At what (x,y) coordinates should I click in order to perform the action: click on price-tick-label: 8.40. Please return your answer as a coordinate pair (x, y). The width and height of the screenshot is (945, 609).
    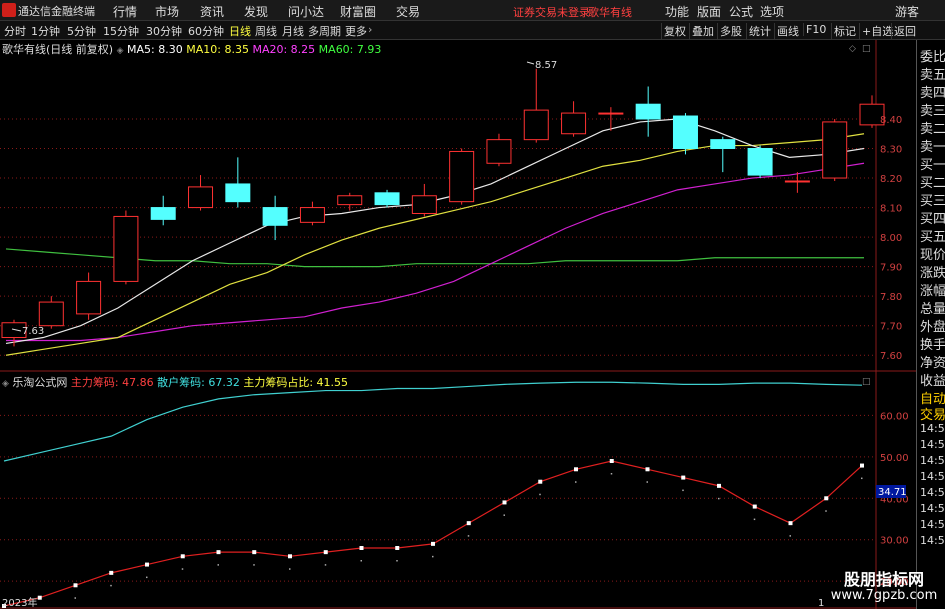
    Looking at the image, I should click on (891, 120).